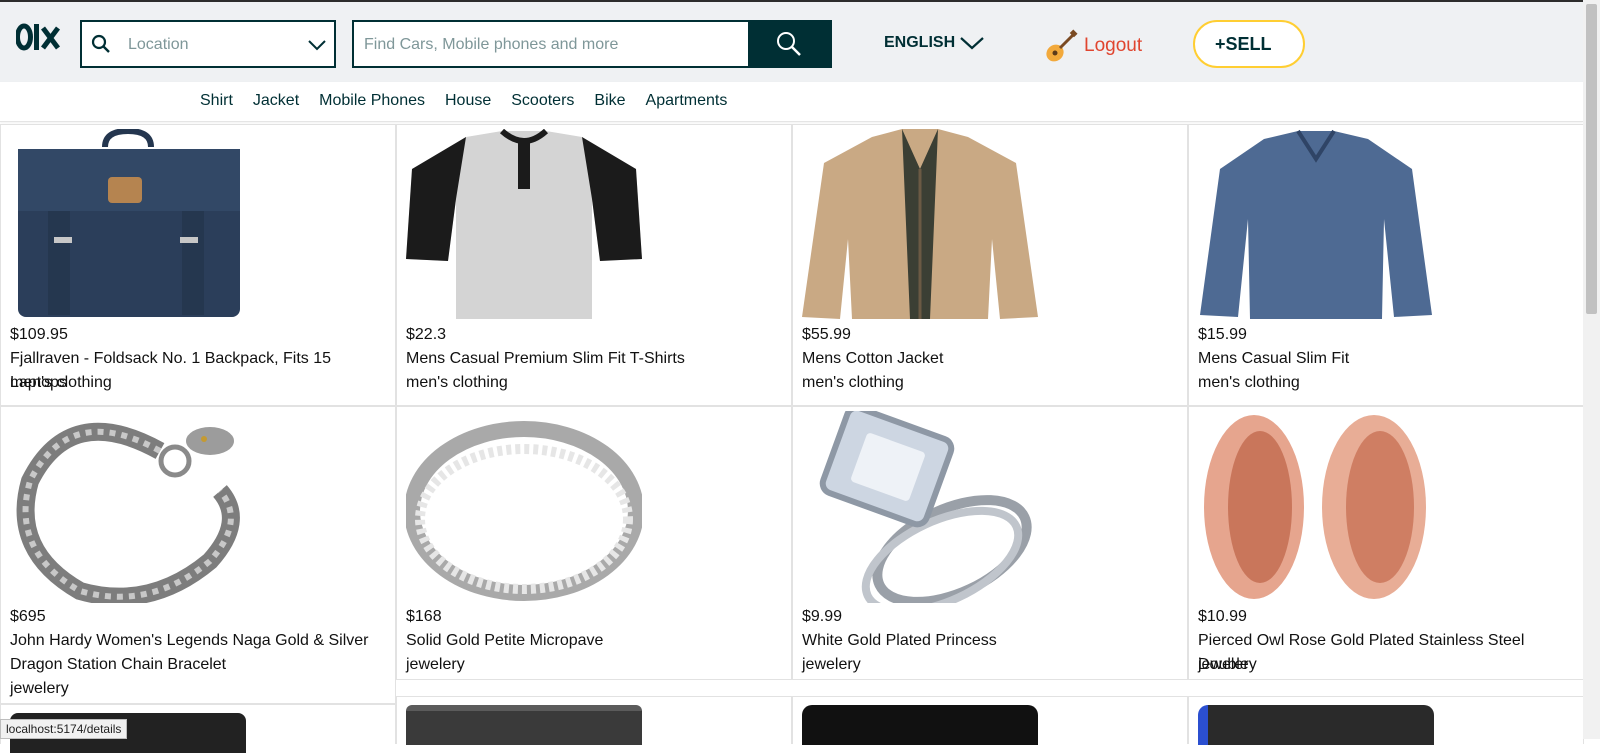 This screenshot has height=753, width=1600. Describe the element at coordinates (424, 616) in the screenshot. I see `product-price: $168` at that location.